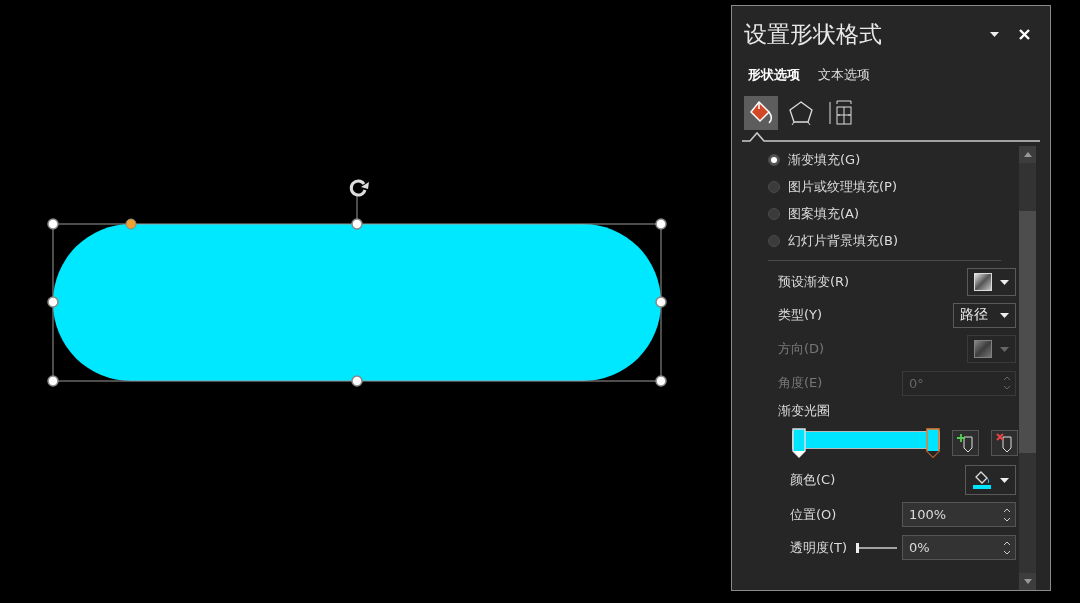  What do you see at coordinates (814, 159) in the screenshot?
I see `fill-radio-option: 渐变填充(G)` at bounding box center [814, 159].